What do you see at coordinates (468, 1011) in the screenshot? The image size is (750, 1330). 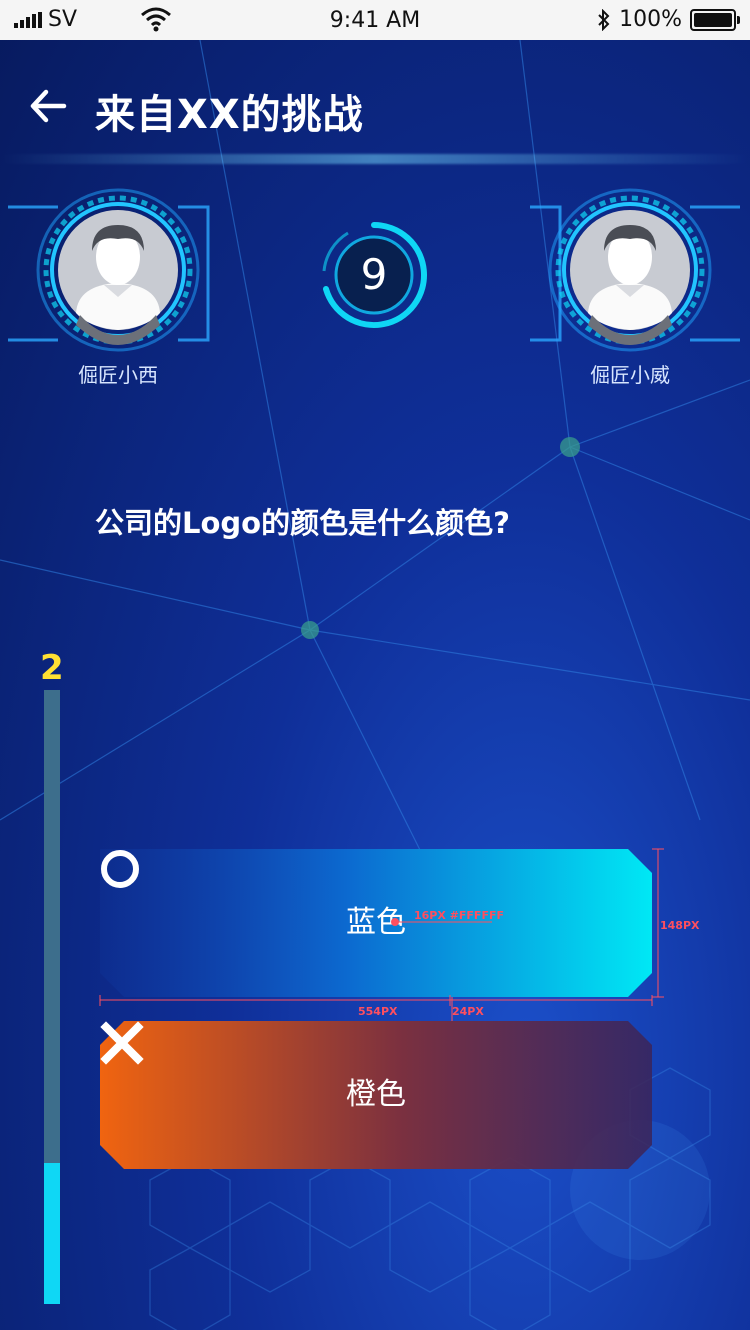 I see `annotation-corner: 24PX` at bounding box center [468, 1011].